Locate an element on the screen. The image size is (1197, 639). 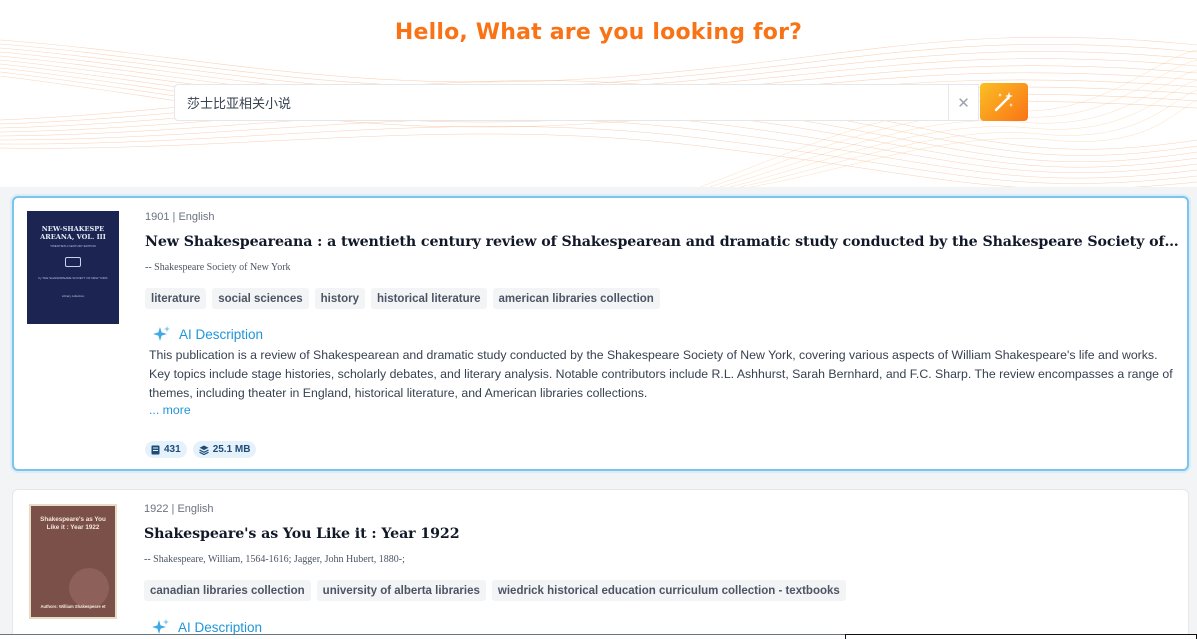
page-count-badge: 431 is located at coordinates (166, 449).